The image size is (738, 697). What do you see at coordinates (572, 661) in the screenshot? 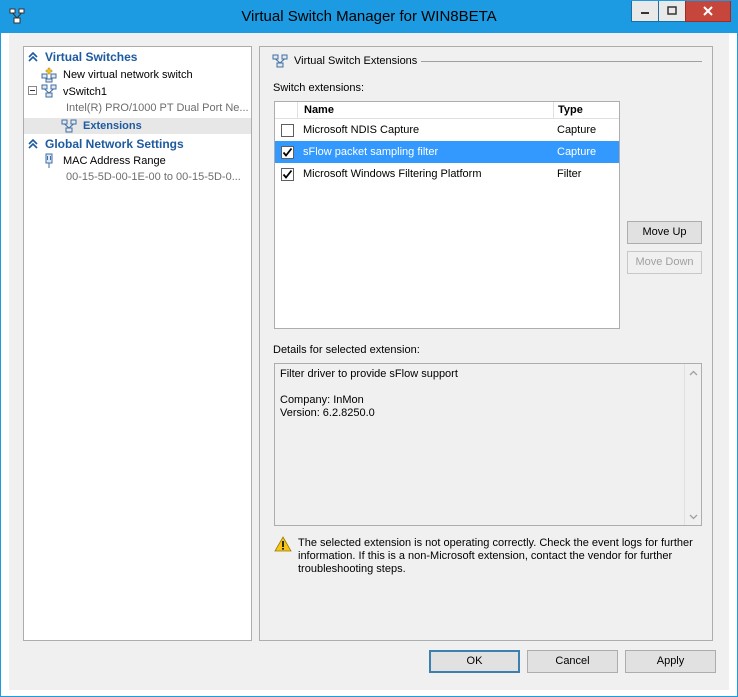
I see `cancel-button: Cancel` at bounding box center [572, 661].